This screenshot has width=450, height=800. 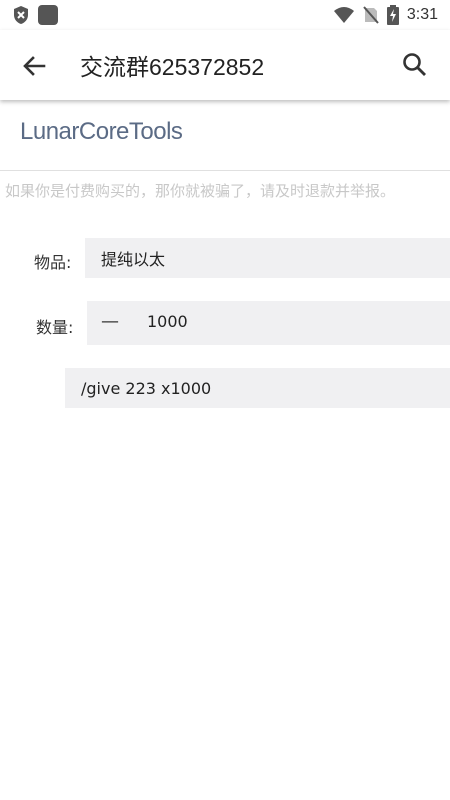 I want to click on arrow-left-icon, so click(x=34, y=66).